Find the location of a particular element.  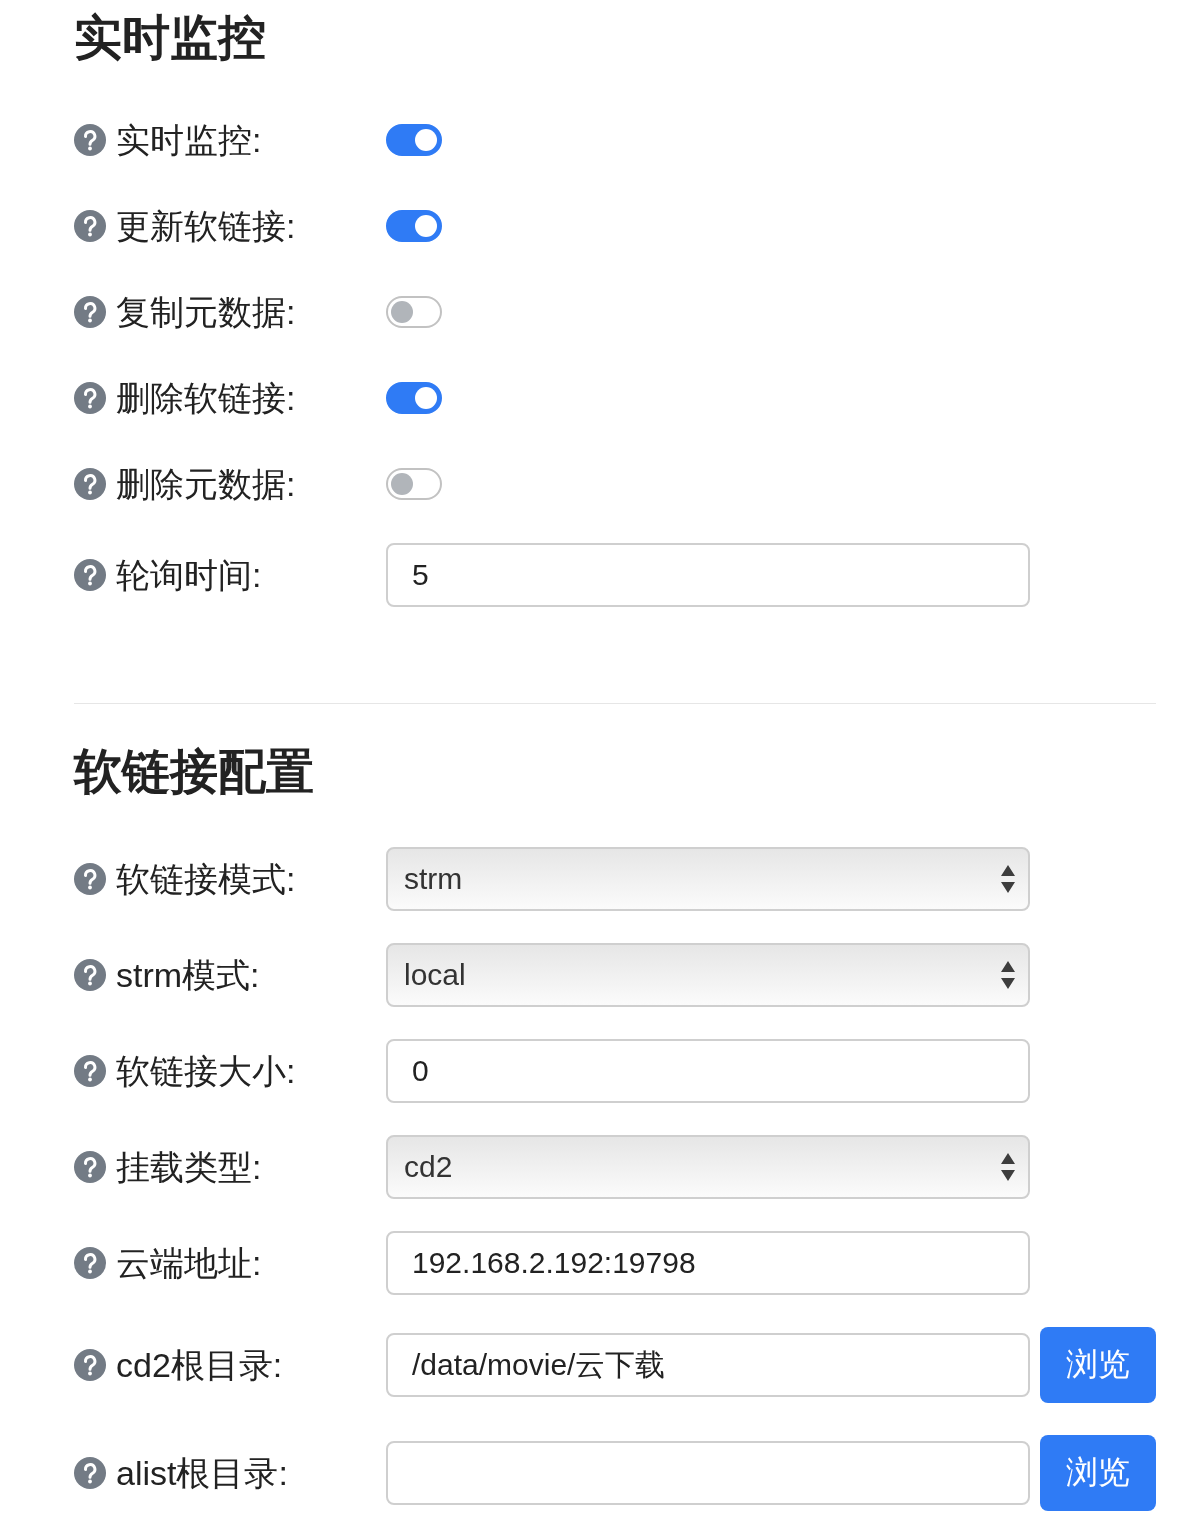

text-field: 5 is located at coordinates (708, 575).